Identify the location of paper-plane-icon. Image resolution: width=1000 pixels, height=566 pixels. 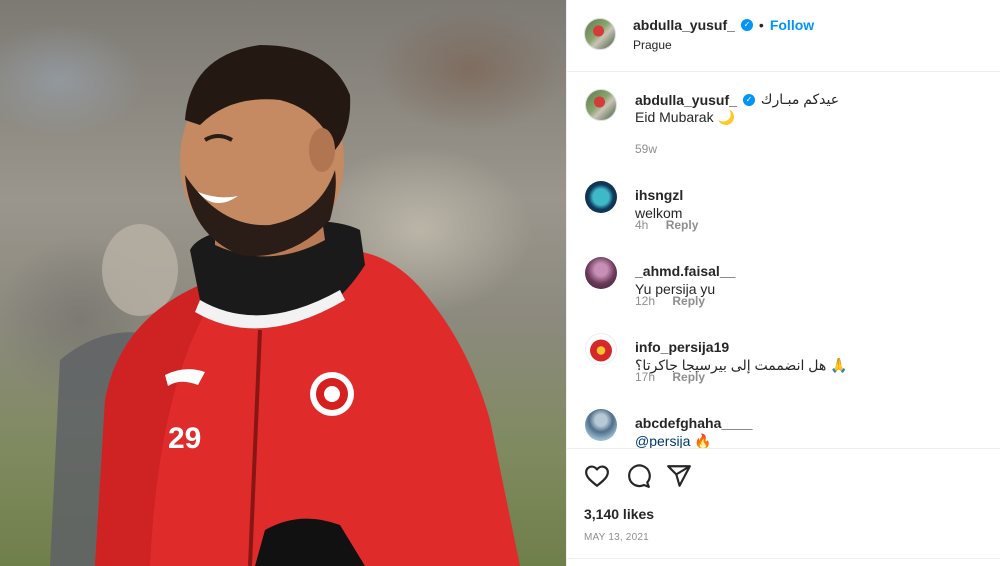
(679, 476).